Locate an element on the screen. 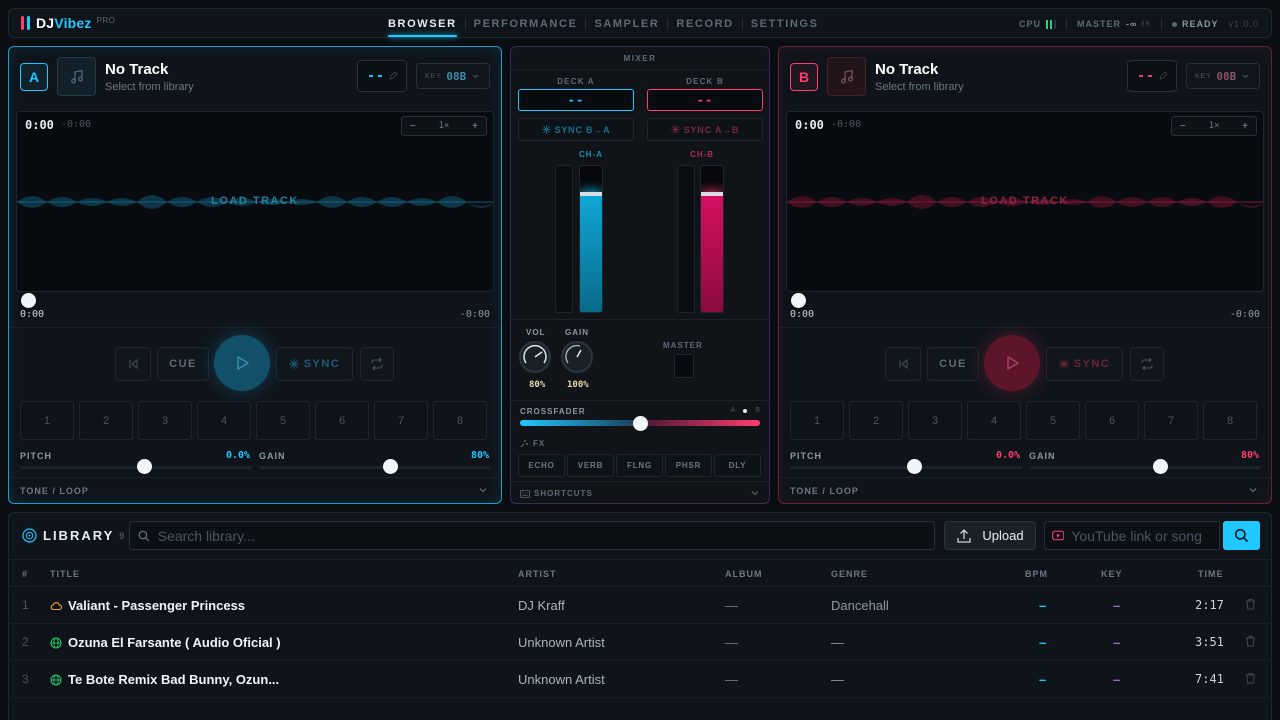 The width and height of the screenshot is (1280, 720). nav-tab-settings: SETTINGS is located at coordinates (785, 24).